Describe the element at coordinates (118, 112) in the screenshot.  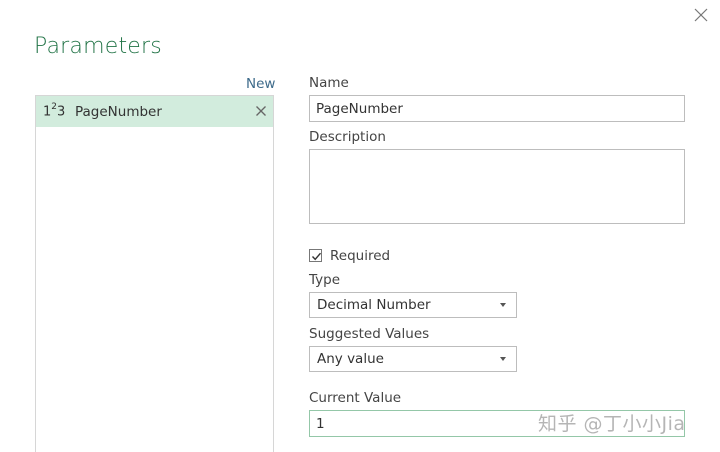
I see `parameter-name: PageNumber` at that location.